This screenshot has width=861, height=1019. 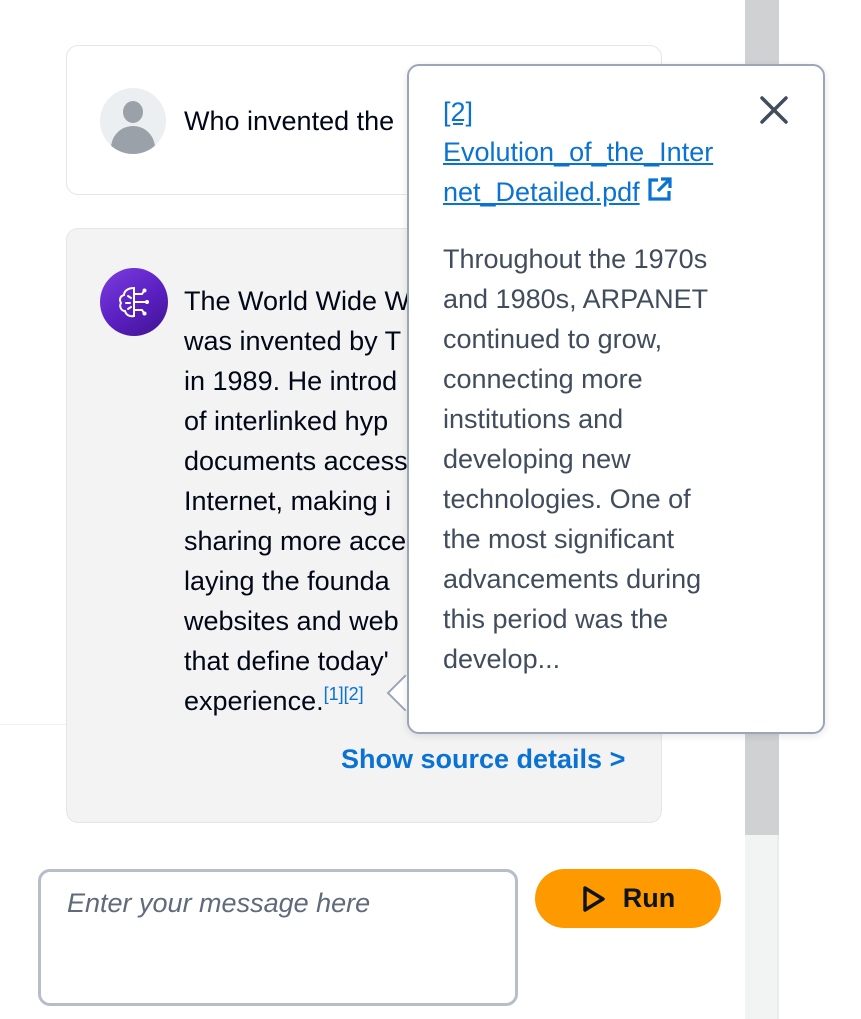 I want to click on ai-text-line: documents access, so click(x=296, y=461).